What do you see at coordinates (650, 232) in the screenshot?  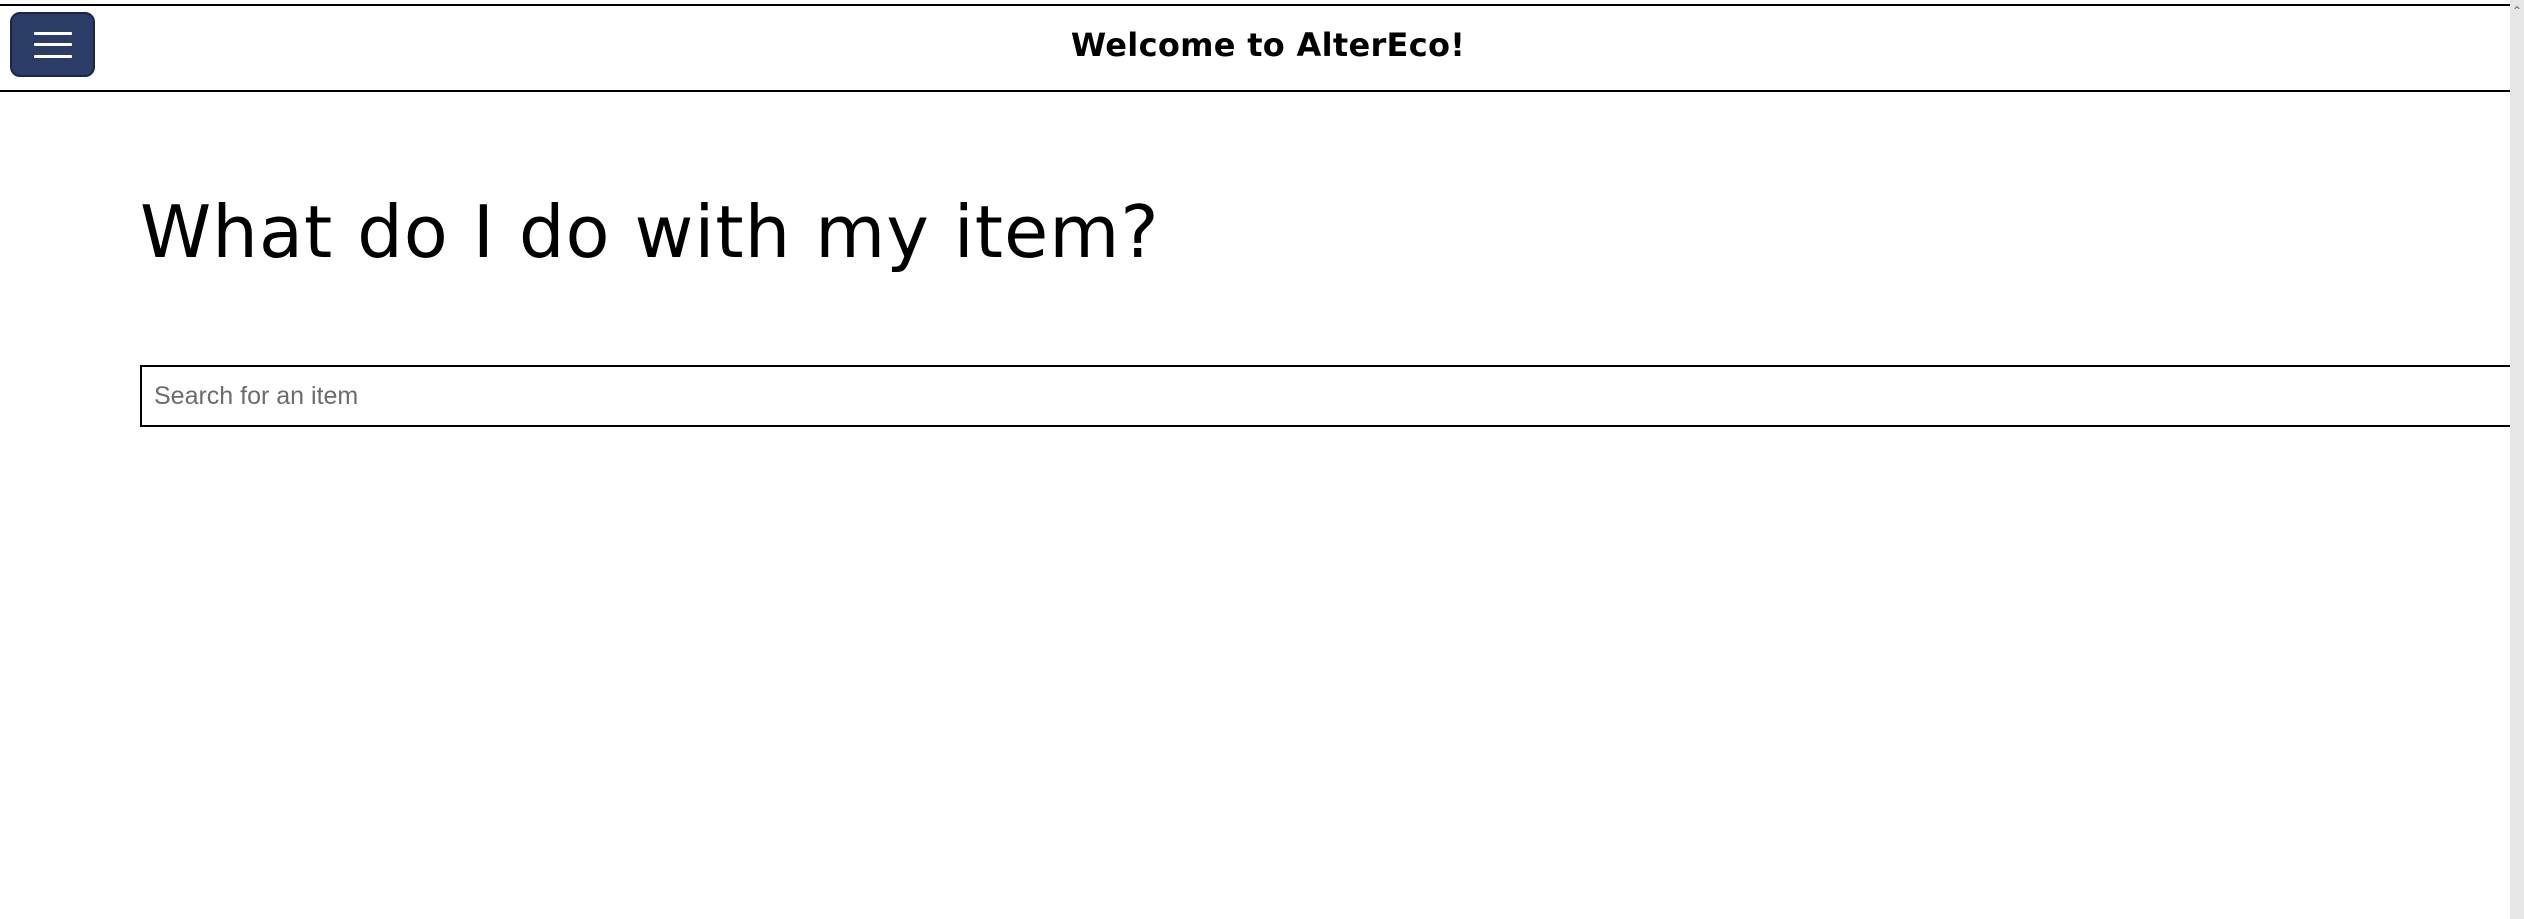 I see `page-heading: What do I do with my item?` at bounding box center [650, 232].